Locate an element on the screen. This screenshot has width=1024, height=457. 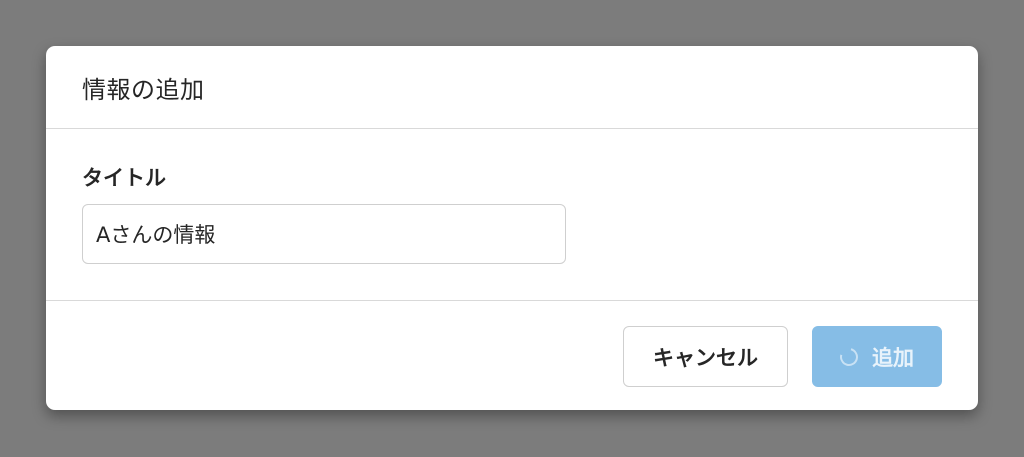
dialog-title: 情報の追加 is located at coordinates (143, 89).